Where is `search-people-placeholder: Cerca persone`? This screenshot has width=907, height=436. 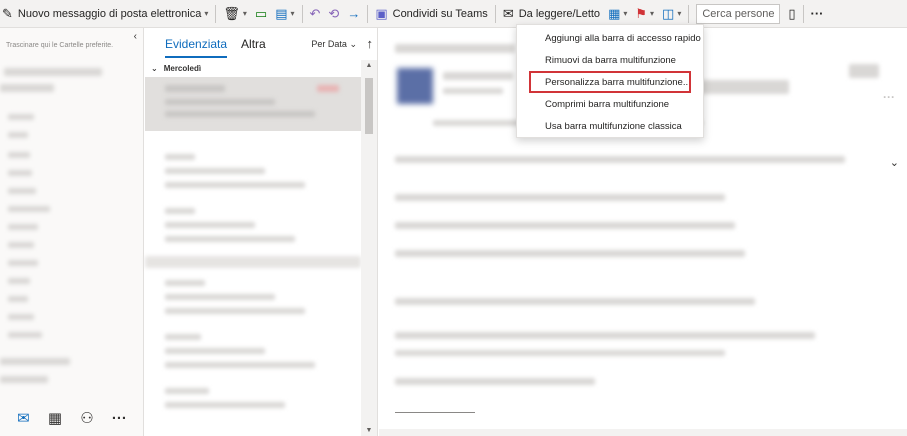
search-people-placeholder: Cerca persone is located at coordinates (738, 13).